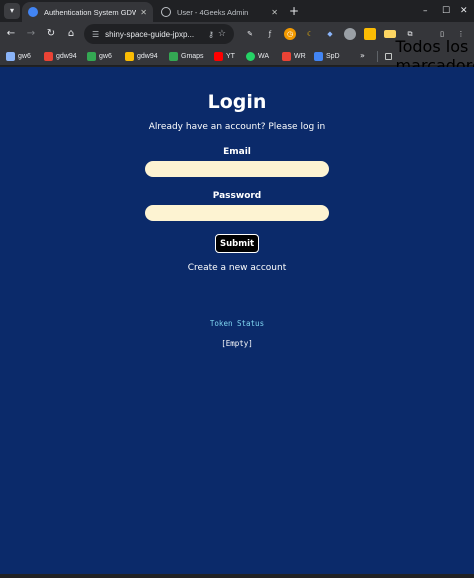 Image resolution: width=474 pixels, height=578 pixels. What do you see at coordinates (31, 34) in the screenshot?
I see `forward-arrow-icon: →` at bounding box center [31, 34].